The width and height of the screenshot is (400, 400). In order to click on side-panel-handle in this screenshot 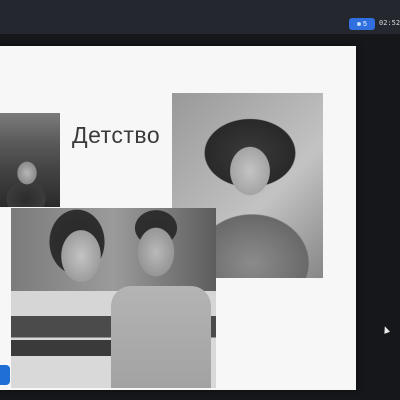, I will do `click(5, 375)`.